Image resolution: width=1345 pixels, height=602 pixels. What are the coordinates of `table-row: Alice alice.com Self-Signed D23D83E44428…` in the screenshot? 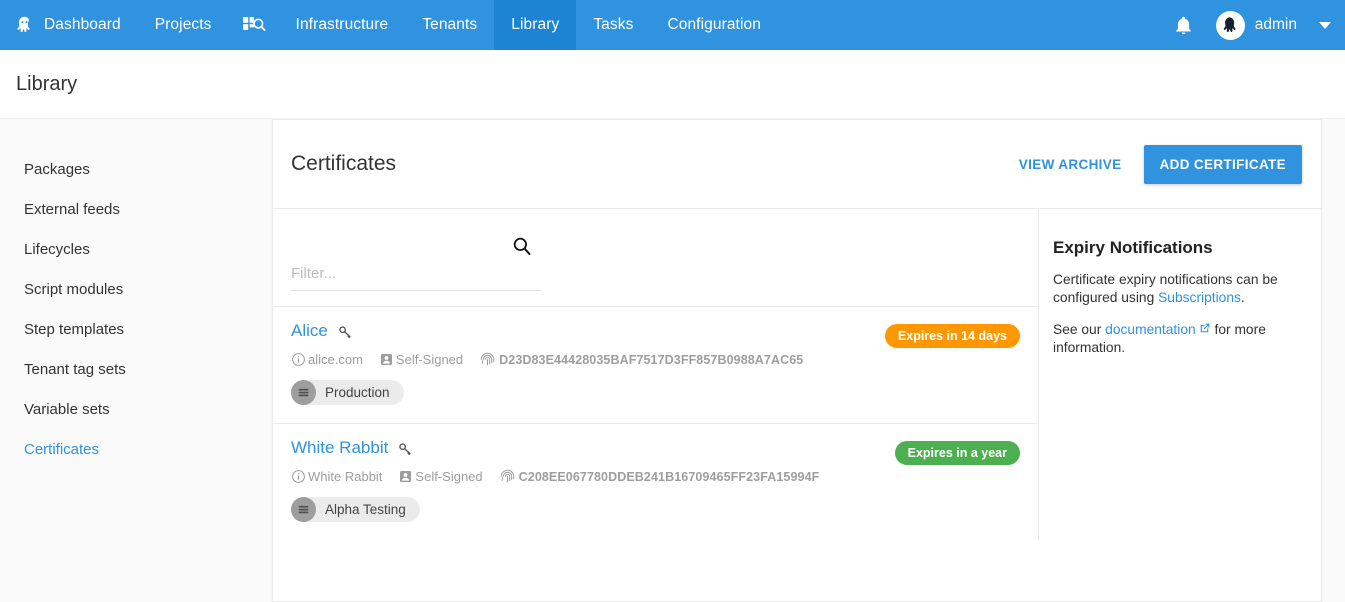 It's located at (655, 364).